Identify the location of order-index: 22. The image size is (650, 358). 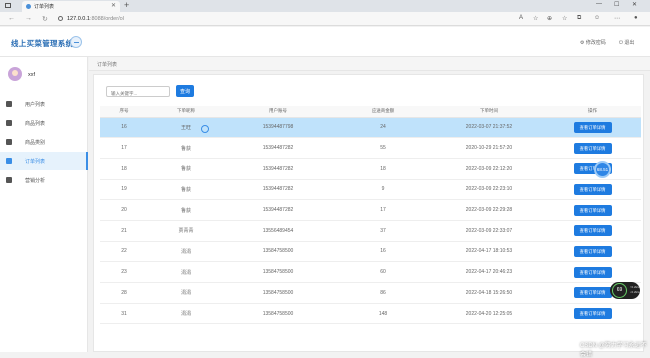
(124, 252).